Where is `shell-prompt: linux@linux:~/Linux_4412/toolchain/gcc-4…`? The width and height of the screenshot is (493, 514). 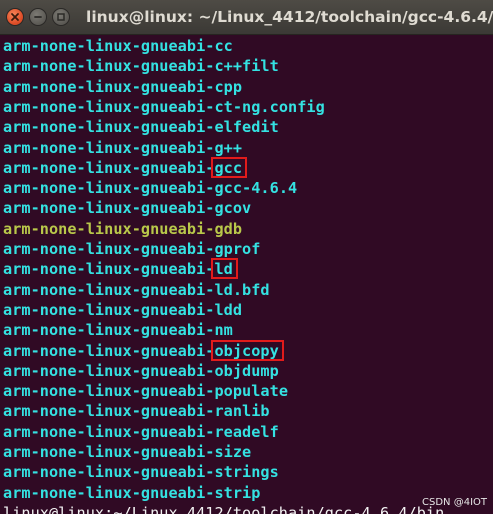 shell-prompt: linux@linux:~/Linux_4412/toolchain/gcc-4… is located at coordinates (223, 508).